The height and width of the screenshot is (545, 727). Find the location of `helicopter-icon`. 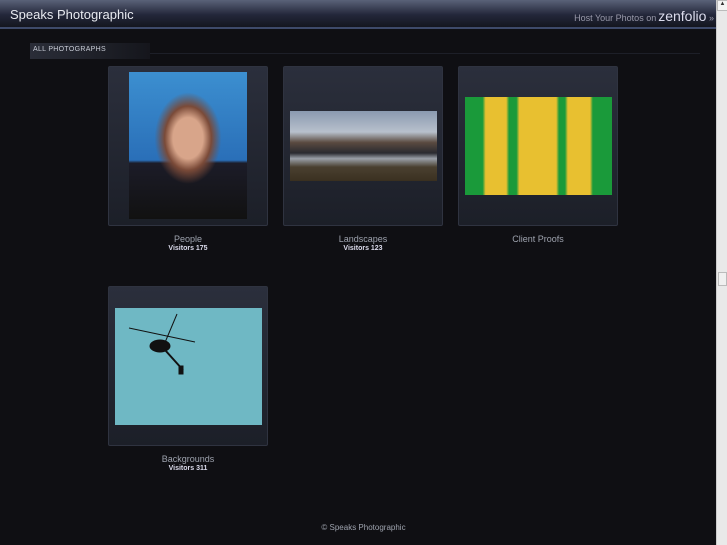

helicopter-icon is located at coordinates (162, 344).